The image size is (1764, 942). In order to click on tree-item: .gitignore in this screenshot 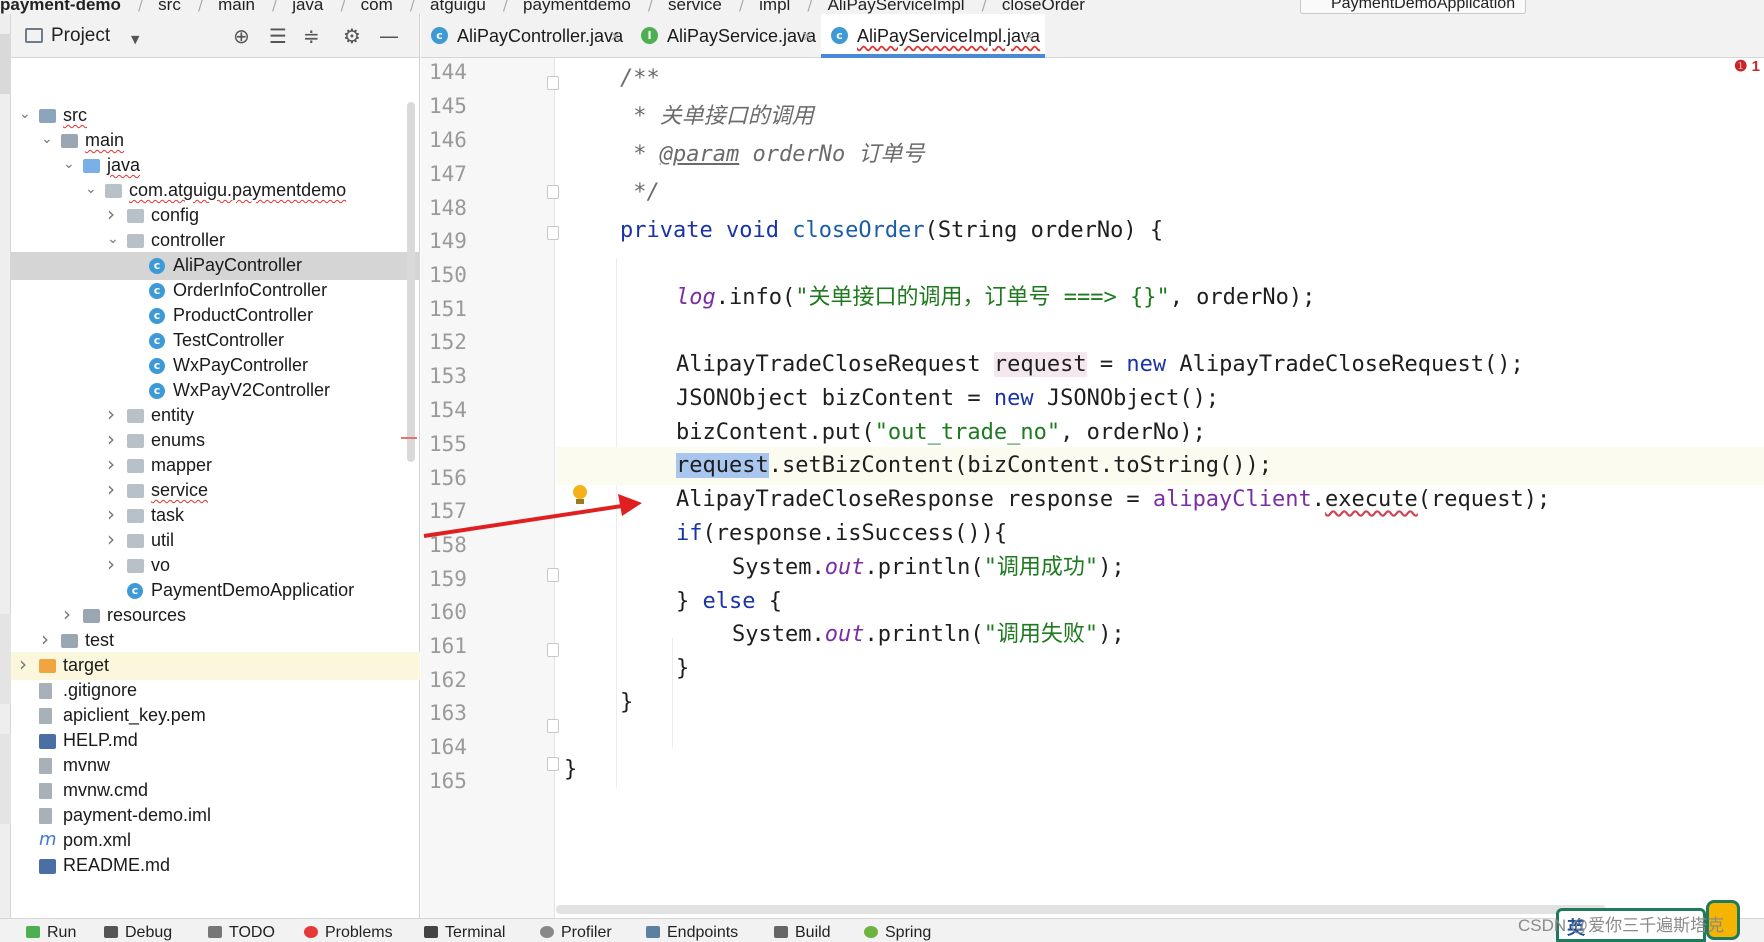, I will do `click(215, 691)`.